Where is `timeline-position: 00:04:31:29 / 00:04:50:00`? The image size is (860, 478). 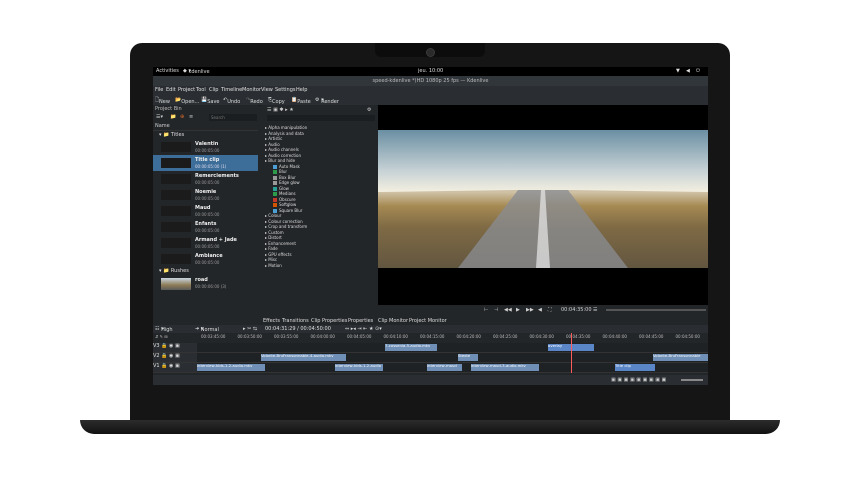 timeline-position: 00:04:31:29 / 00:04:50:00 is located at coordinates (298, 329).